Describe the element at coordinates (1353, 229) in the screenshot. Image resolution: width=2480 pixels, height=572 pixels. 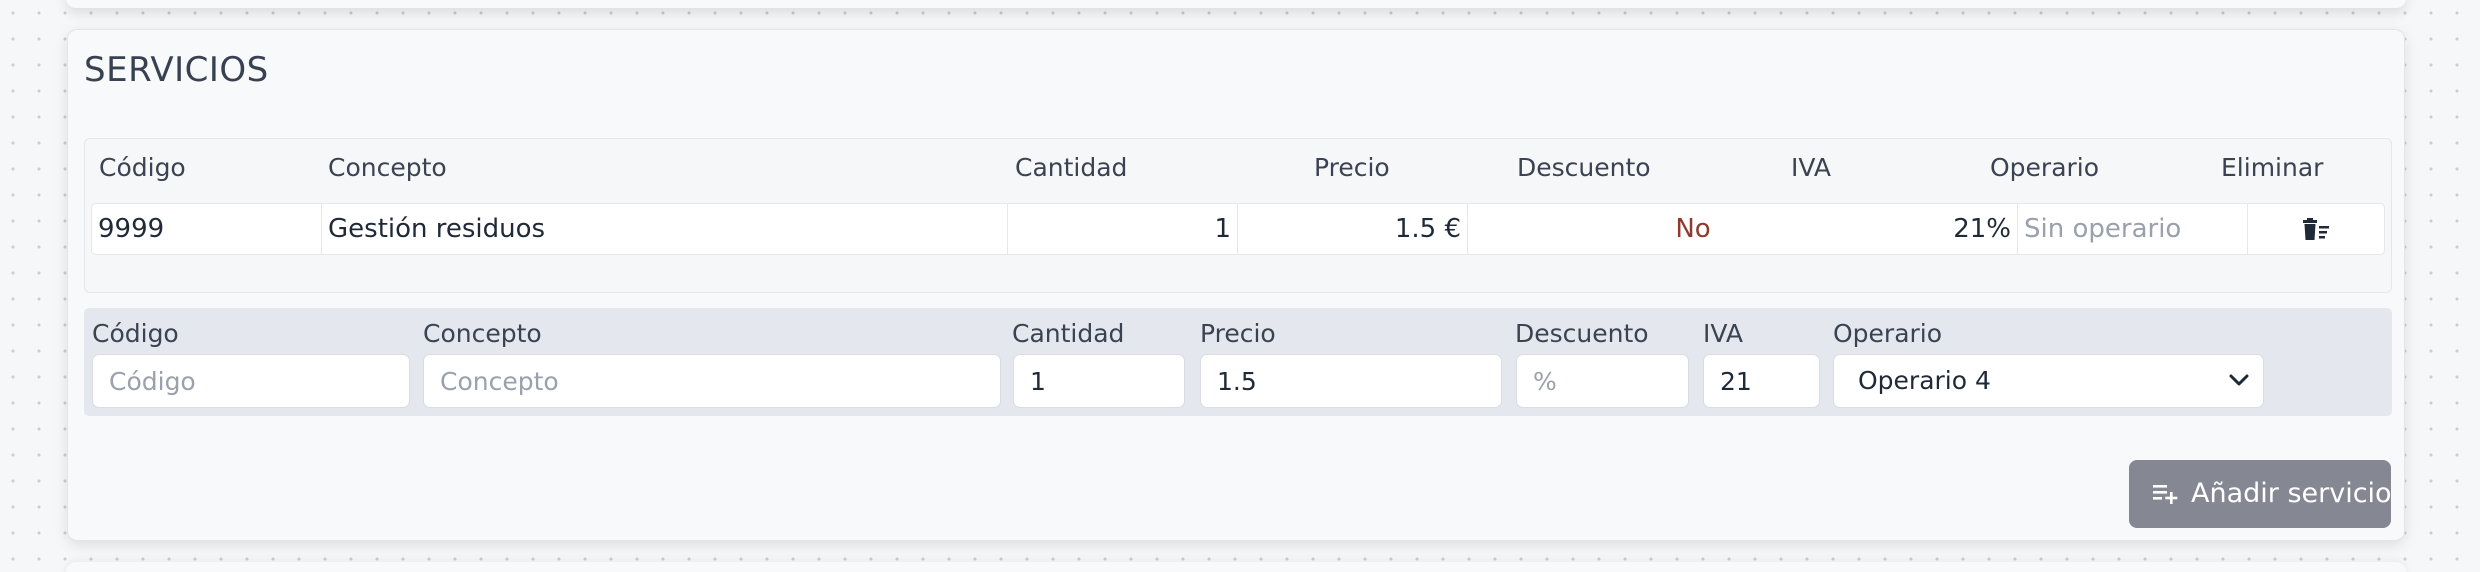
I see `cell-precio: 1.5 €` at that location.